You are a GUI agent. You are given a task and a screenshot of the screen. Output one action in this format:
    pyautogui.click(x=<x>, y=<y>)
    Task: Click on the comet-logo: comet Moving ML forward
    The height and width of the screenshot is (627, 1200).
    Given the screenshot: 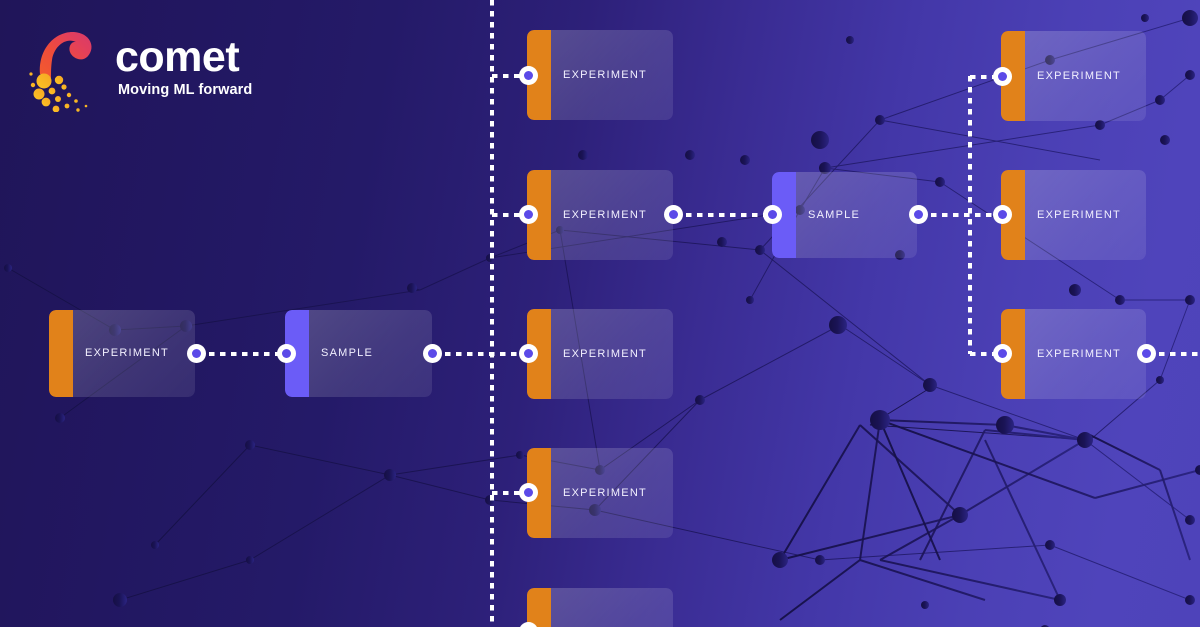 What is the action you would take?
    pyautogui.click(x=152, y=69)
    